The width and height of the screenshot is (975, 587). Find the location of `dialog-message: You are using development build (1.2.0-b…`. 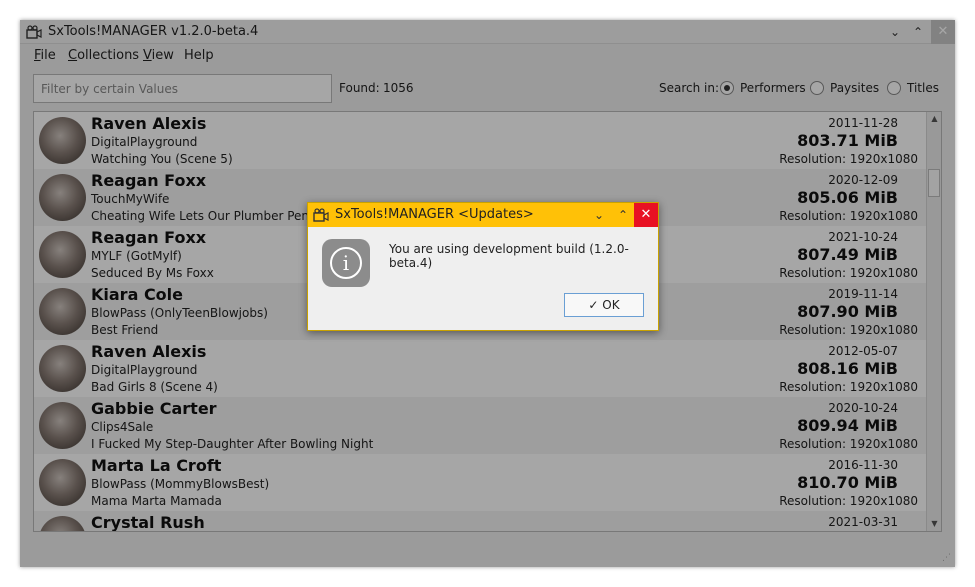

dialog-message: You are using development build (1.2.0-b… is located at coordinates (509, 256).